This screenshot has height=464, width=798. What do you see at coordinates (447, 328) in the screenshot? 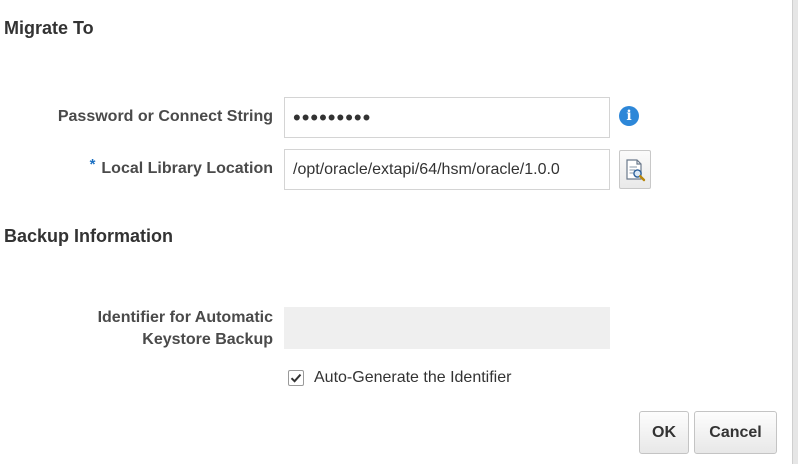
I see `identifier-field` at bounding box center [447, 328].